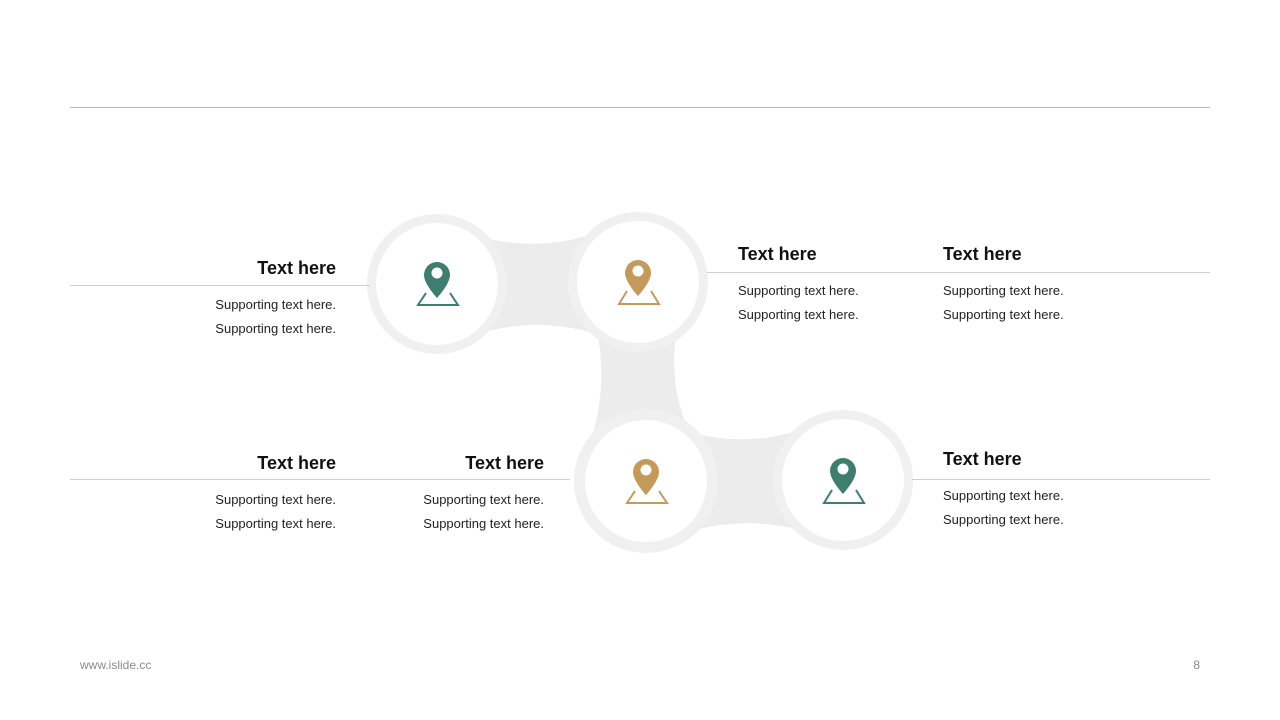  What do you see at coordinates (1003, 314) in the screenshot?
I see `item-3-line-2: Supporting text here.` at bounding box center [1003, 314].